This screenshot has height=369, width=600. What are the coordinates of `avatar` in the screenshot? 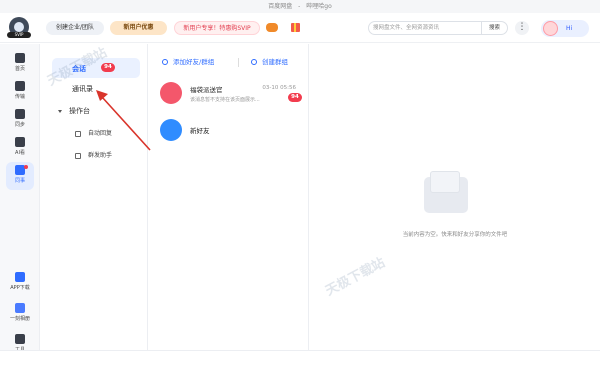 It's located at (550, 28).